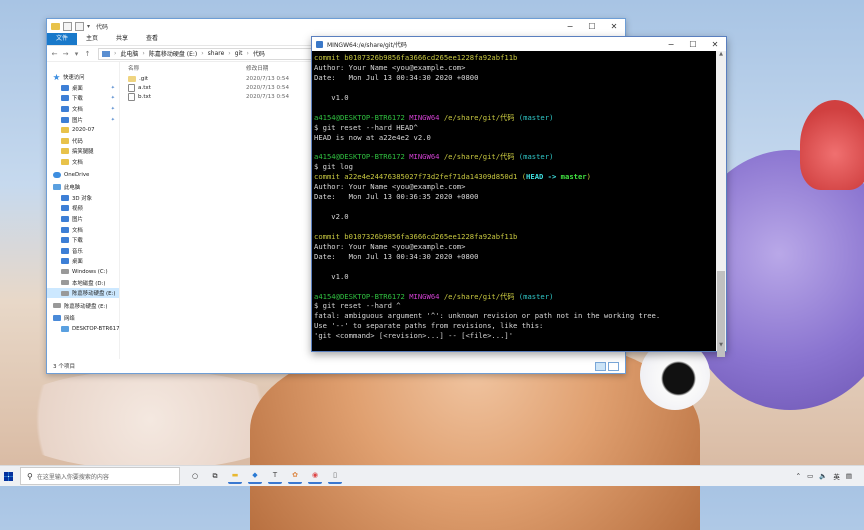  Describe the element at coordinates (77, 174) in the screenshot. I see `nav-item-label: OneDrive` at that location.